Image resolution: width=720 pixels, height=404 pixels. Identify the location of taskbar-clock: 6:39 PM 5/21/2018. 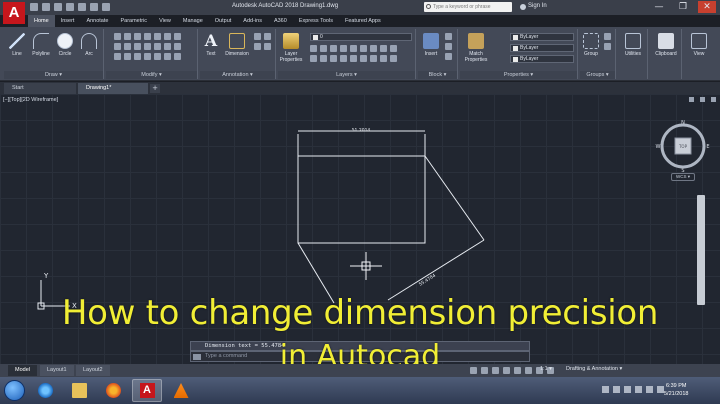
(676, 390).